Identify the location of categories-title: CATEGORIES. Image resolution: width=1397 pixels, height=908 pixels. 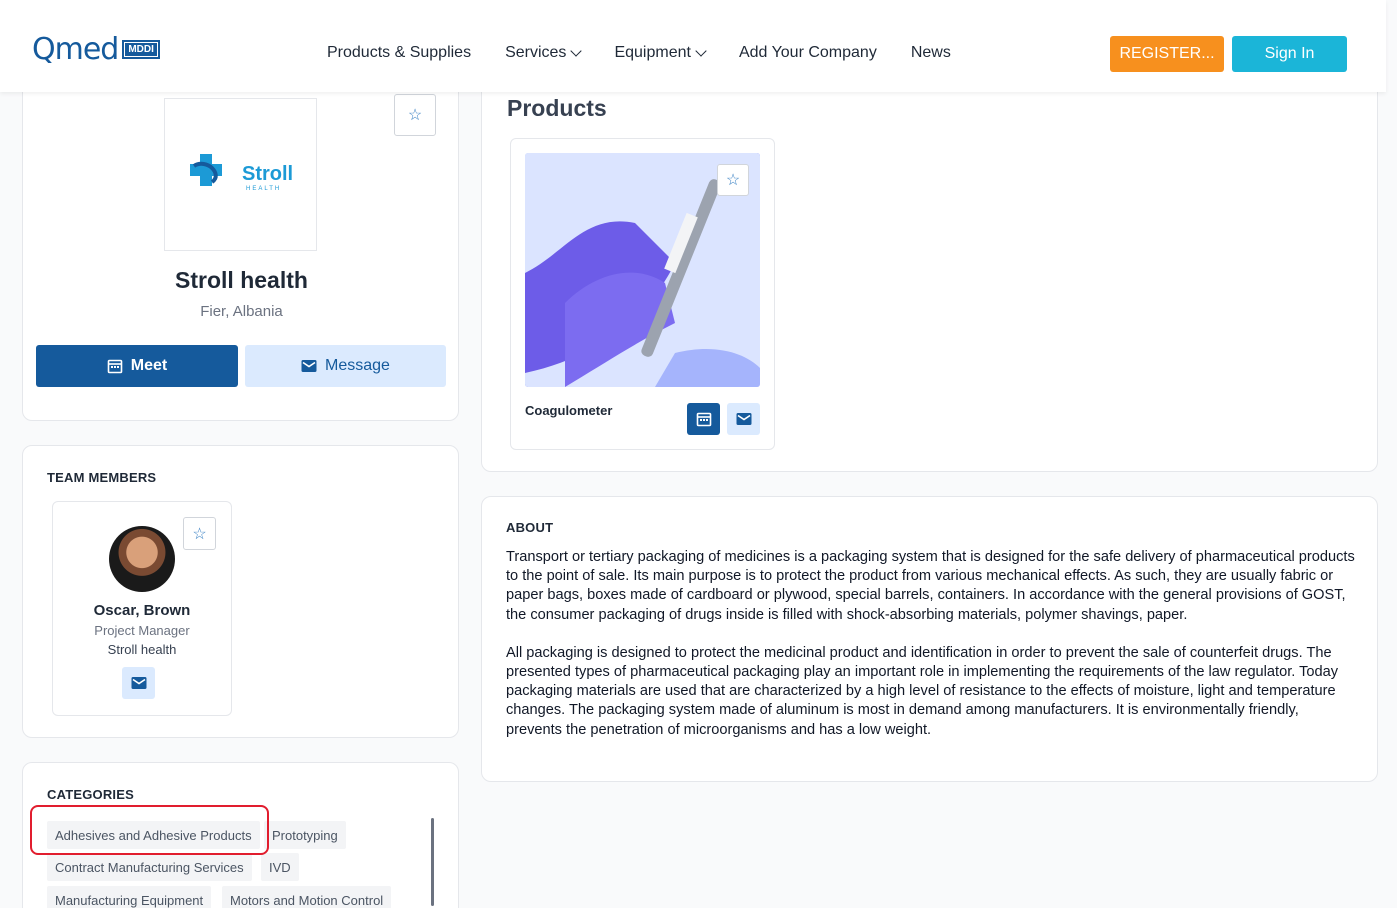
(90, 794).